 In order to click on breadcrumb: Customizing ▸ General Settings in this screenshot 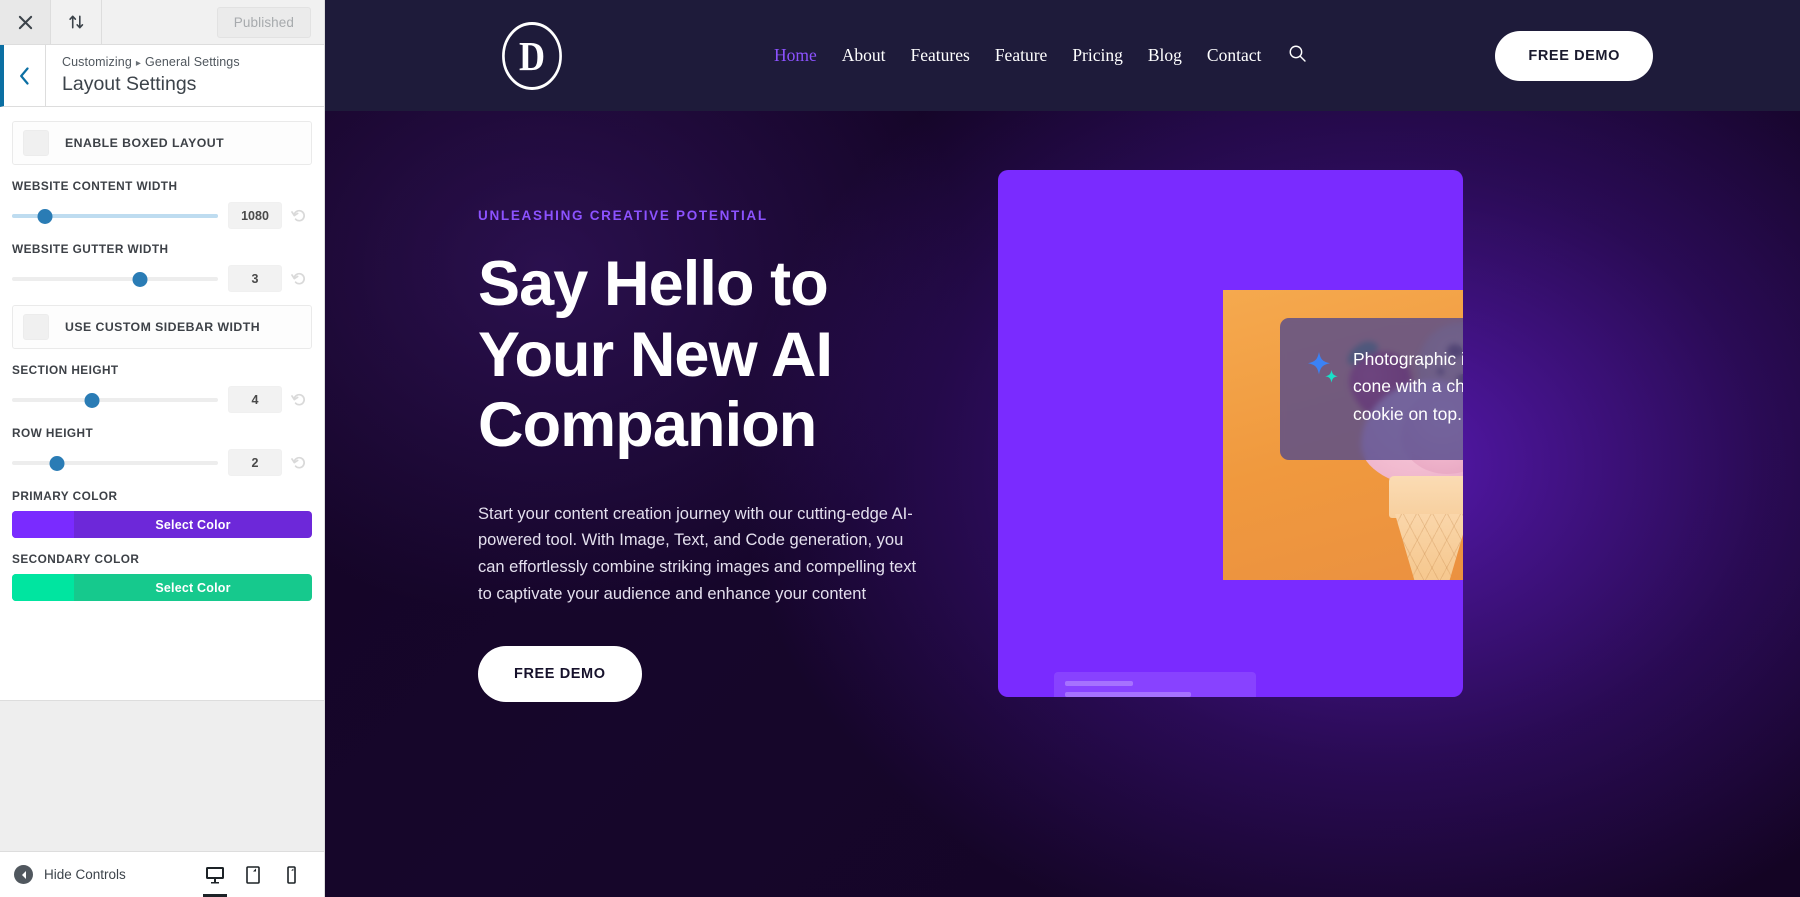, I will do `click(151, 62)`.